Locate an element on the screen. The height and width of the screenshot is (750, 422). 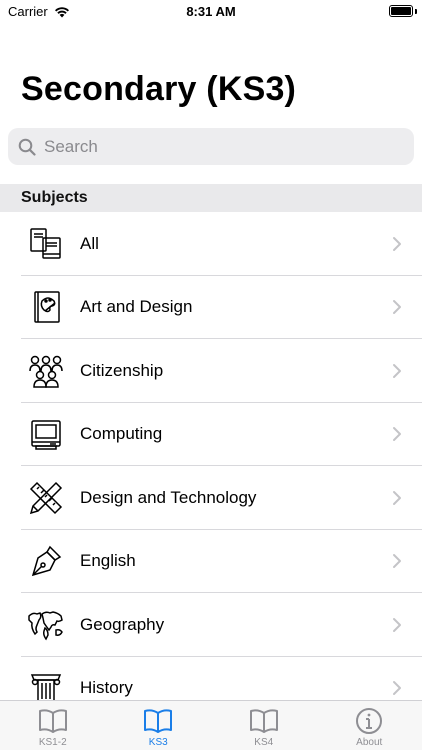
tab-label: KS4 is located at coordinates (264, 742).